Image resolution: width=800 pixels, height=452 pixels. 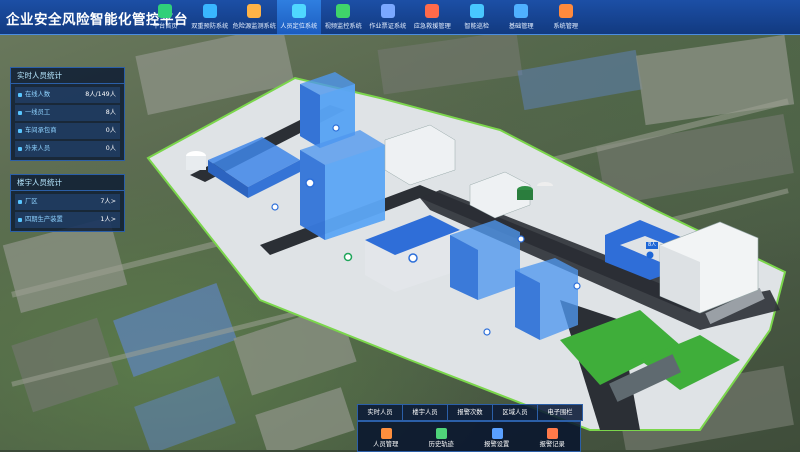 What do you see at coordinates (100, 94) in the screenshot?
I see `stat-value: 8人/149人` at bounding box center [100, 94].